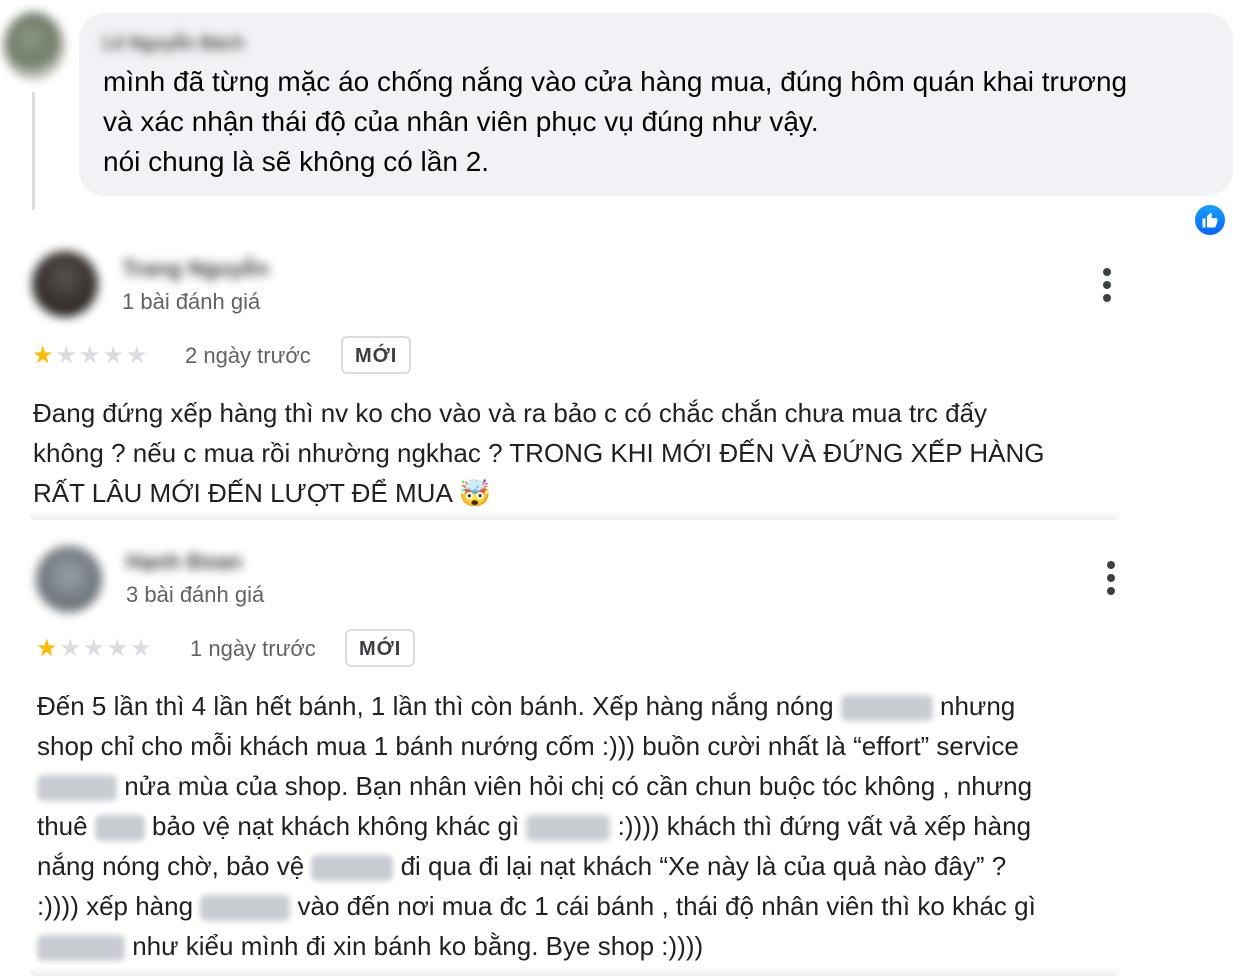 The width and height of the screenshot is (1256, 977). I want to click on reviewer-name: Trang Nguyễn, so click(195, 269).